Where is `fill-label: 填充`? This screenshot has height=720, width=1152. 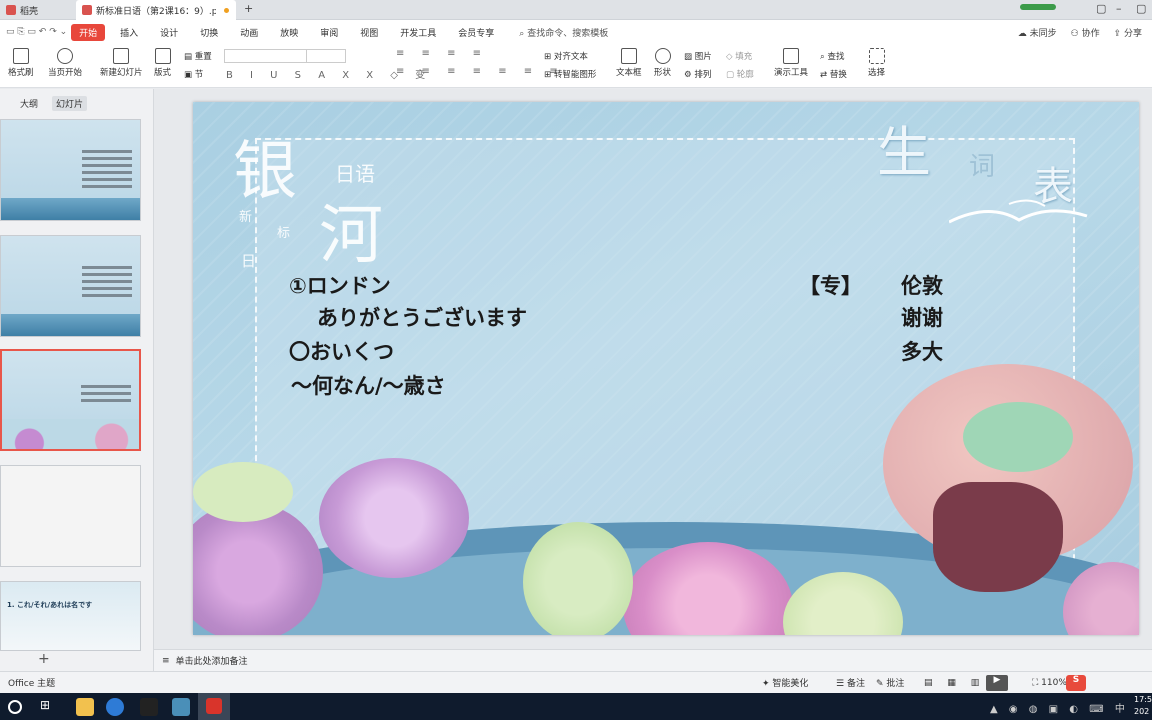
fill-label: 填充 is located at coordinates (744, 57).